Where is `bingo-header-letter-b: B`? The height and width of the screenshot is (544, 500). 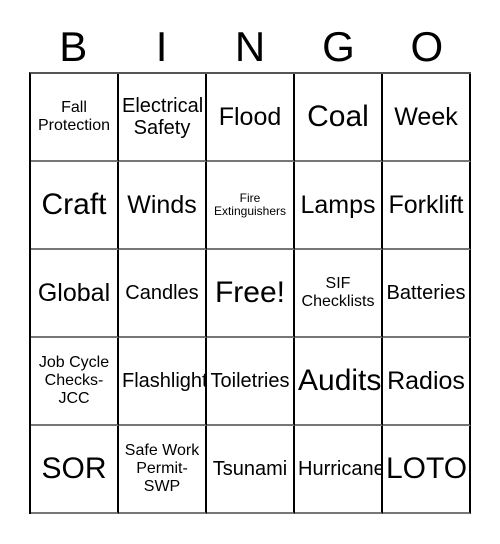 bingo-header-letter-b: B is located at coordinates (73, 46).